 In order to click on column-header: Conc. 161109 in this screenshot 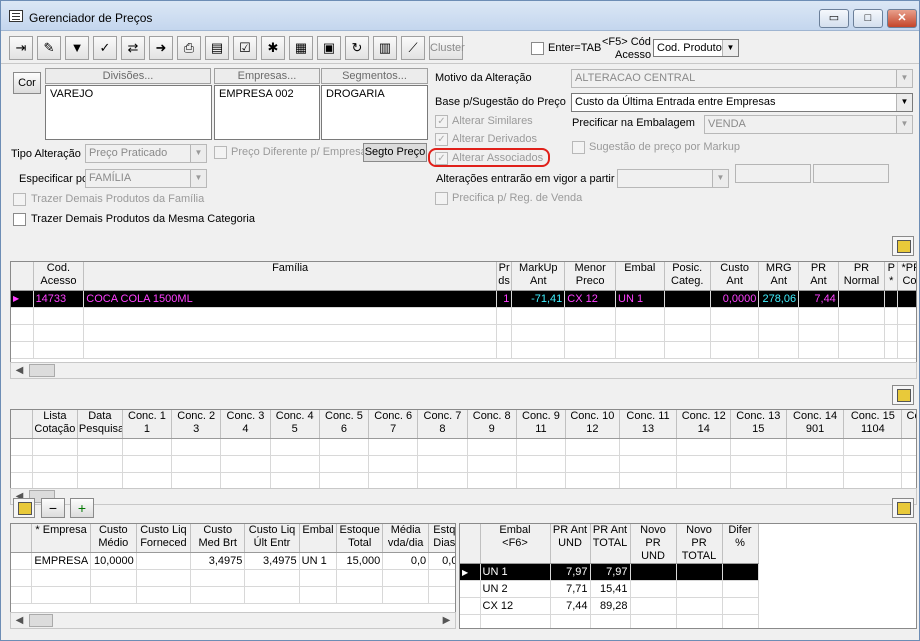, I will do `click(908, 424)`.